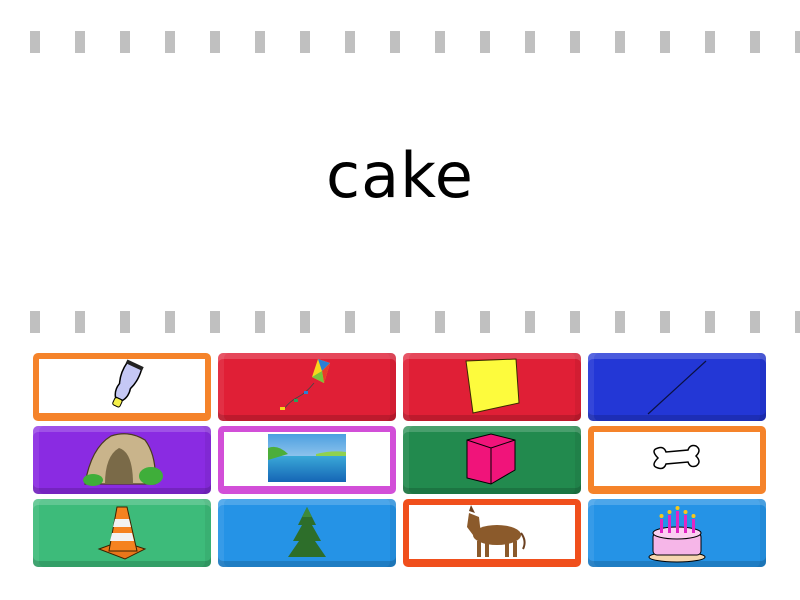  I want to click on tile-cone, so click(122, 533).